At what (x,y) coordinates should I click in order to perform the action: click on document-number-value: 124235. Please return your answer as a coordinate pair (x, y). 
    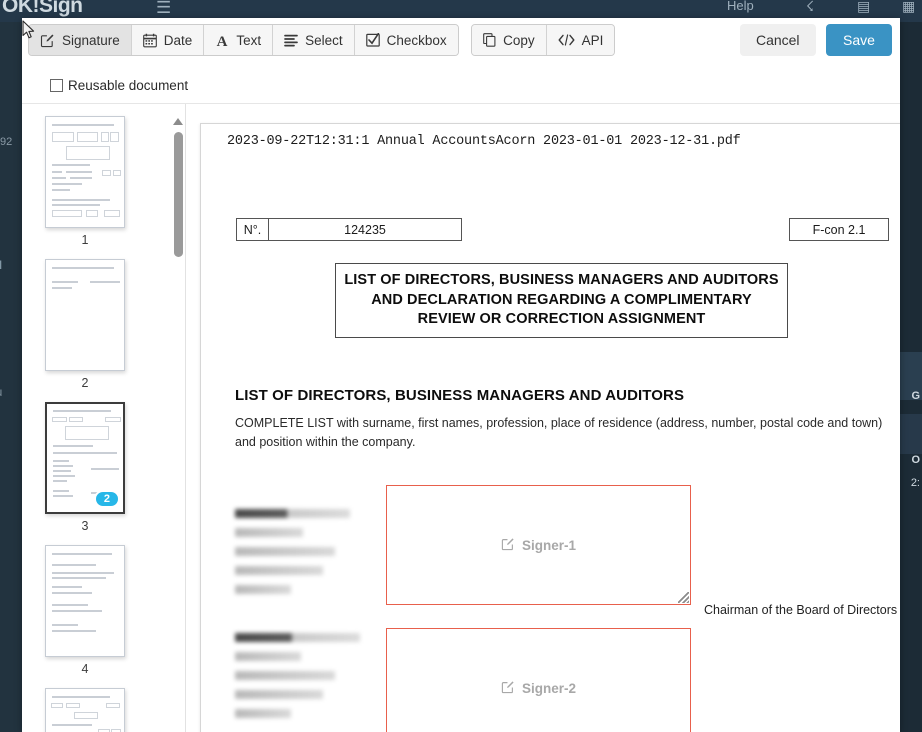
    Looking at the image, I should click on (365, 229).